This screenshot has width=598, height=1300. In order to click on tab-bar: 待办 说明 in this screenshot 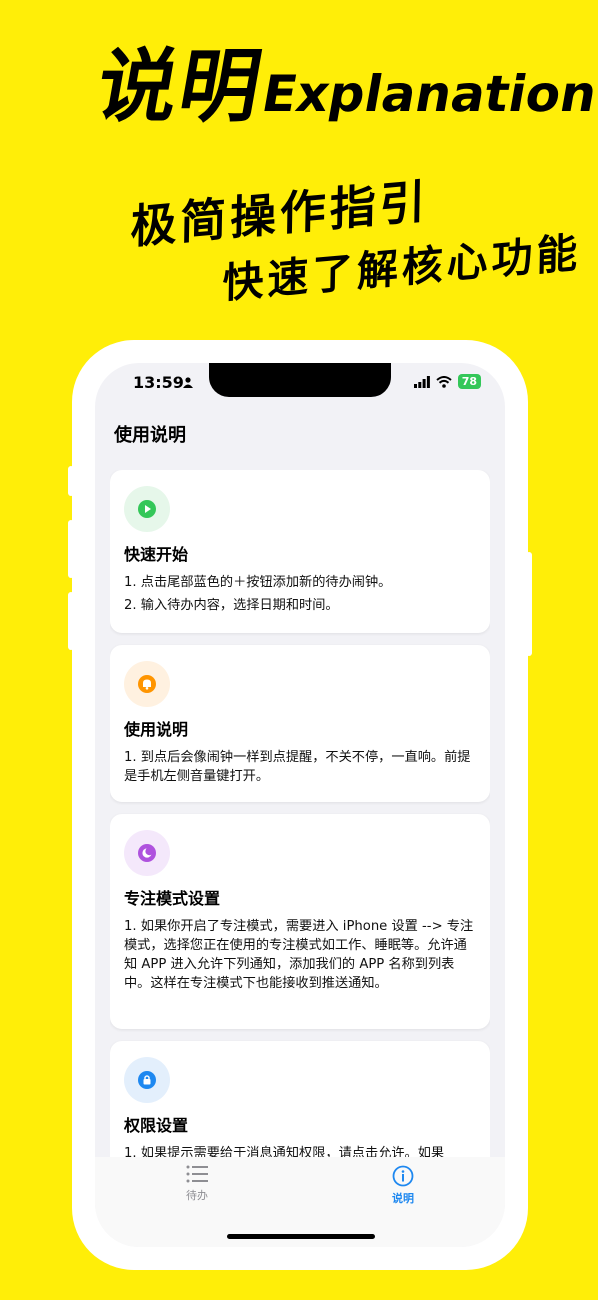, I will do `click(300, 1202)`.